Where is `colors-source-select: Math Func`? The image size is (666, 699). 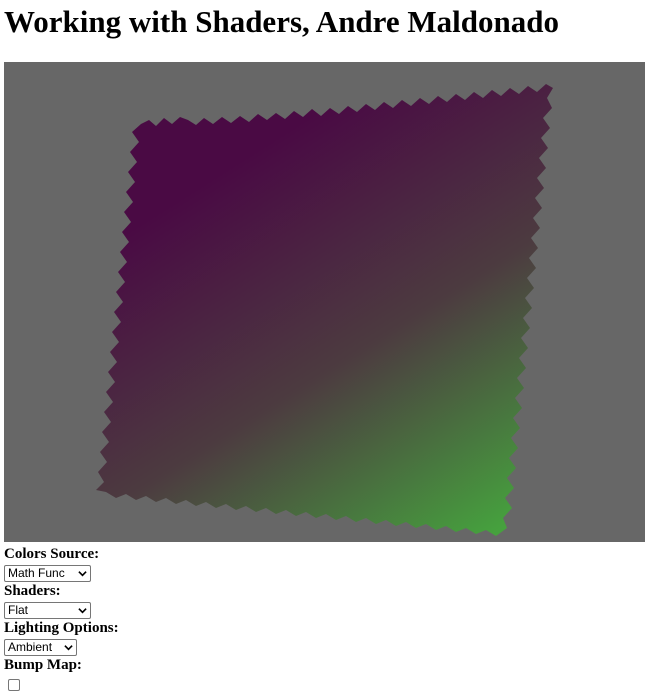 colors-source-select: Math Func is located at coordinates (47, 573).